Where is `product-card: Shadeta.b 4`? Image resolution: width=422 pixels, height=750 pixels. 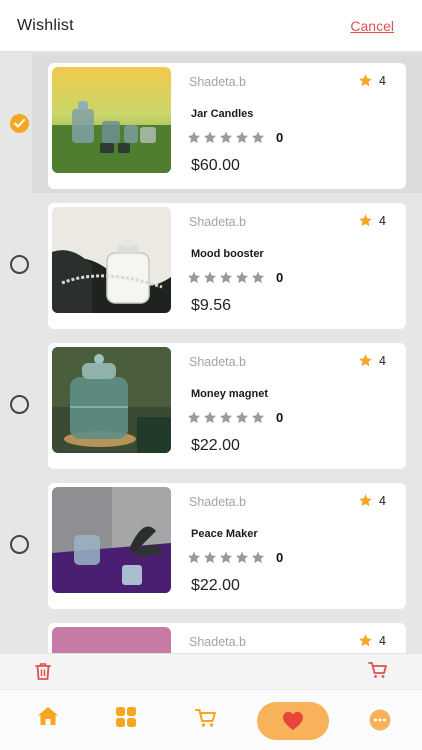
product-card: Shadeta.b 4 is located at coordinates (227, 638).